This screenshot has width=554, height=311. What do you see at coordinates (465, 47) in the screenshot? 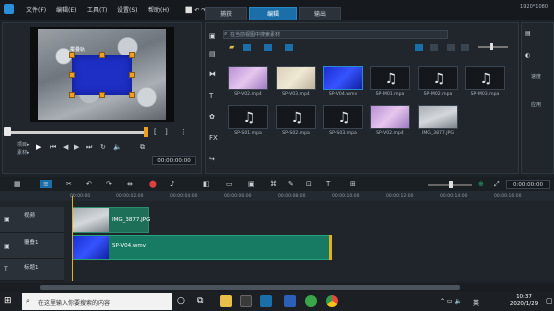
I see `details-button` at bounding box center [465, 47].